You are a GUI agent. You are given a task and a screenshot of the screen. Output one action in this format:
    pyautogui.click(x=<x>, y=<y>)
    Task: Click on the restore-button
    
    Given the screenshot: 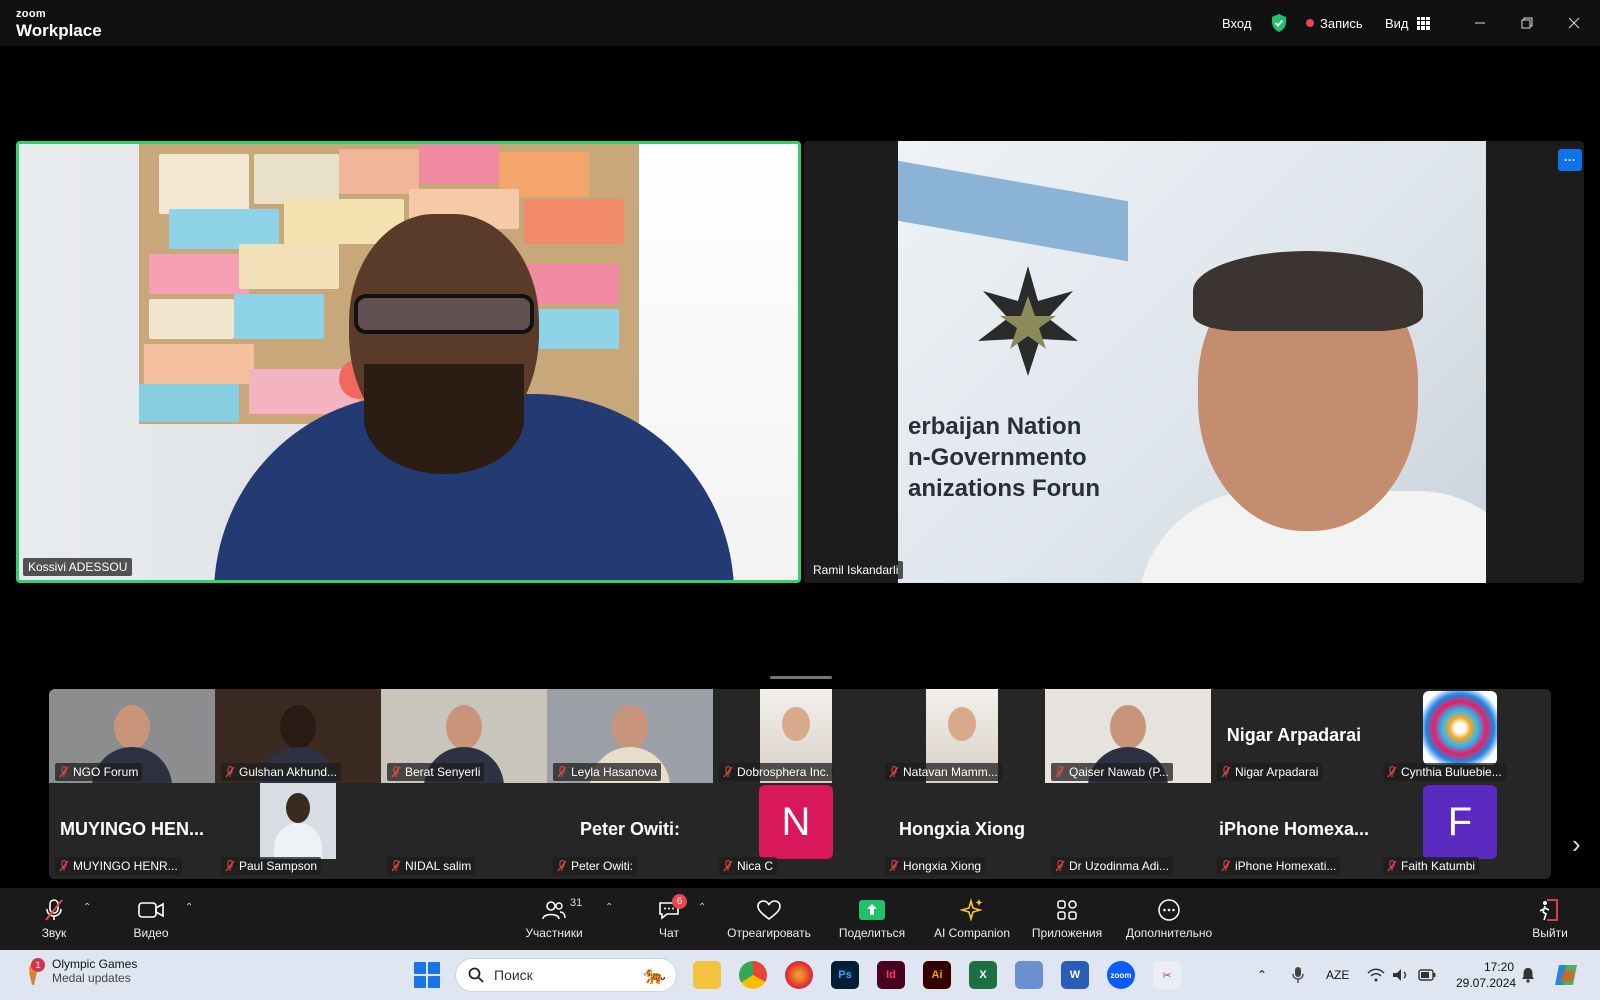 What is the action you would take?
    pyautogui.click(x=1527, y=23)
    